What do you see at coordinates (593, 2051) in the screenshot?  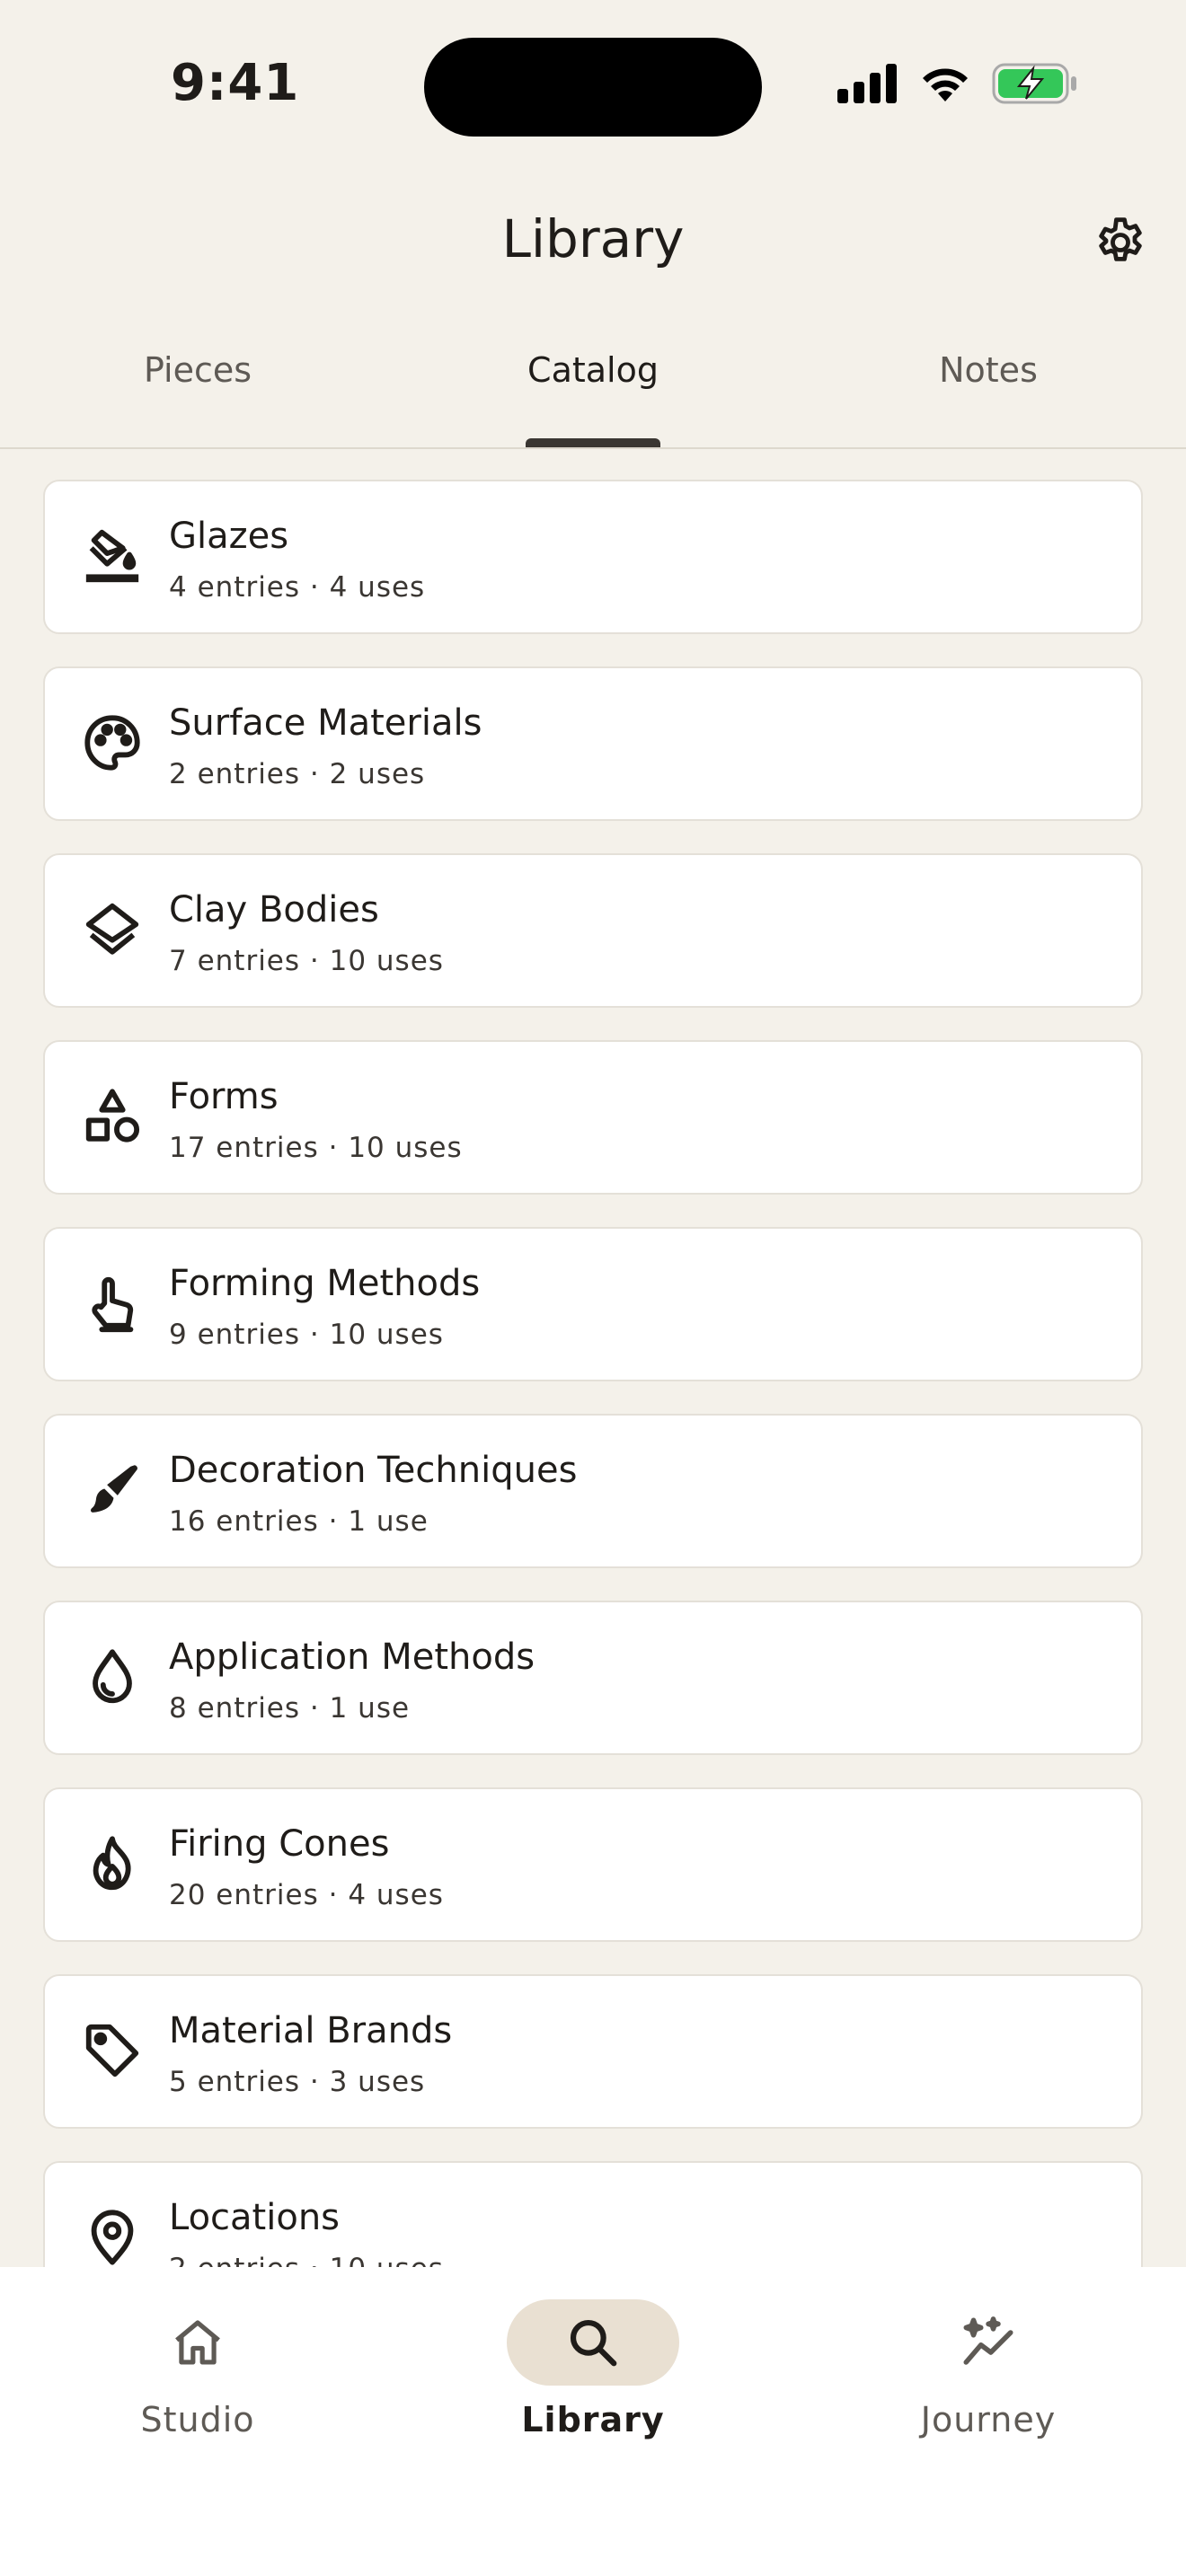 I see `catalog-item-material-brands: Material Brands 5 entries · 3 uses` at bounding box center [593, 2051].